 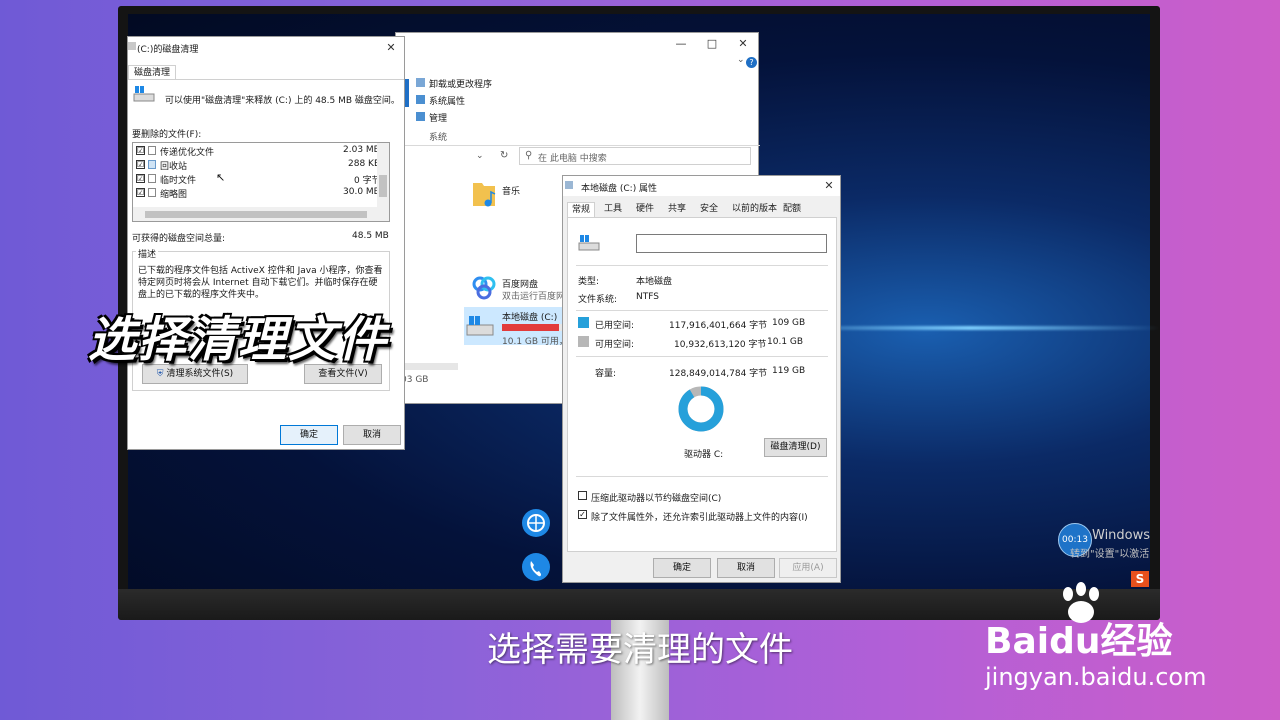 I want to click on usage-donut, so click(x=701, y=409).